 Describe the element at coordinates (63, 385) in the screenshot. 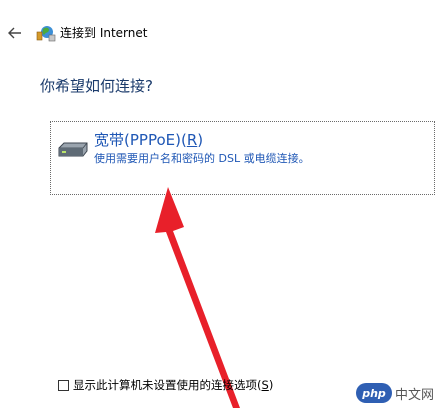

I see `checkbox-box` at that location.